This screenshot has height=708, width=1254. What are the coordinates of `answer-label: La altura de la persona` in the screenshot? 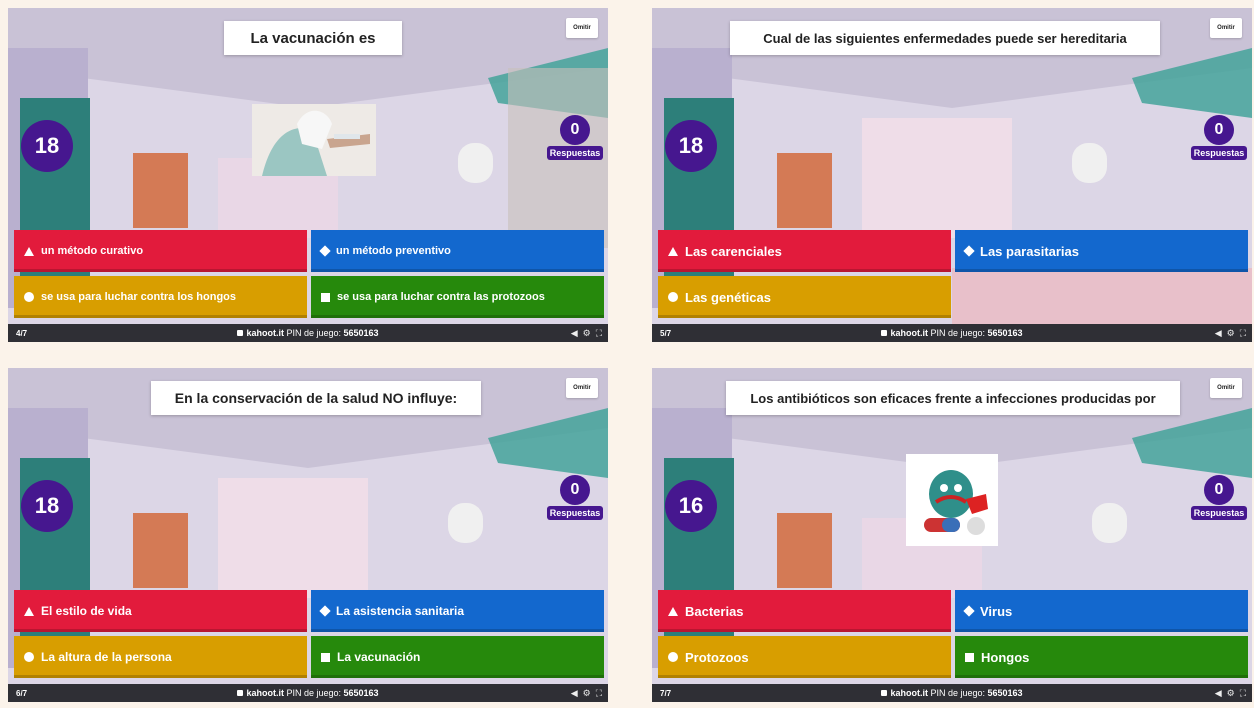 It's located at (106, 657).